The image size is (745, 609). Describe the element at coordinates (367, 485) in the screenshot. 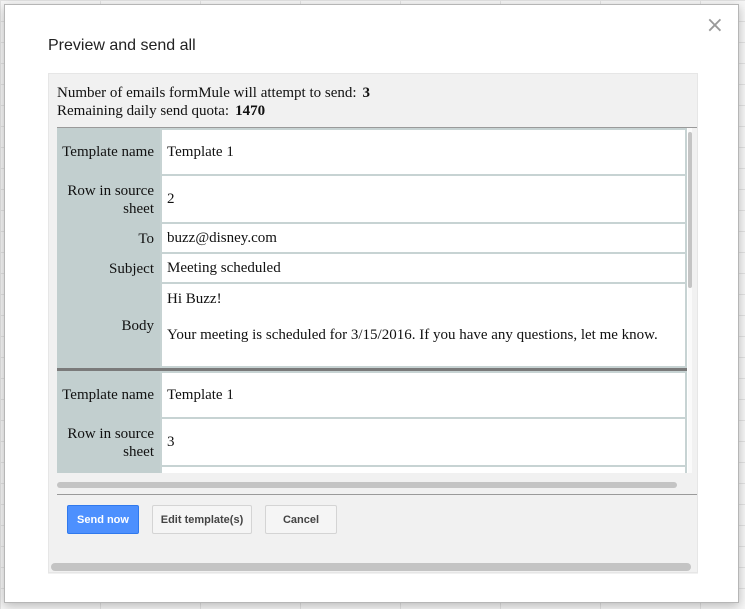

I see `horizontal-scrollbar` at that location.